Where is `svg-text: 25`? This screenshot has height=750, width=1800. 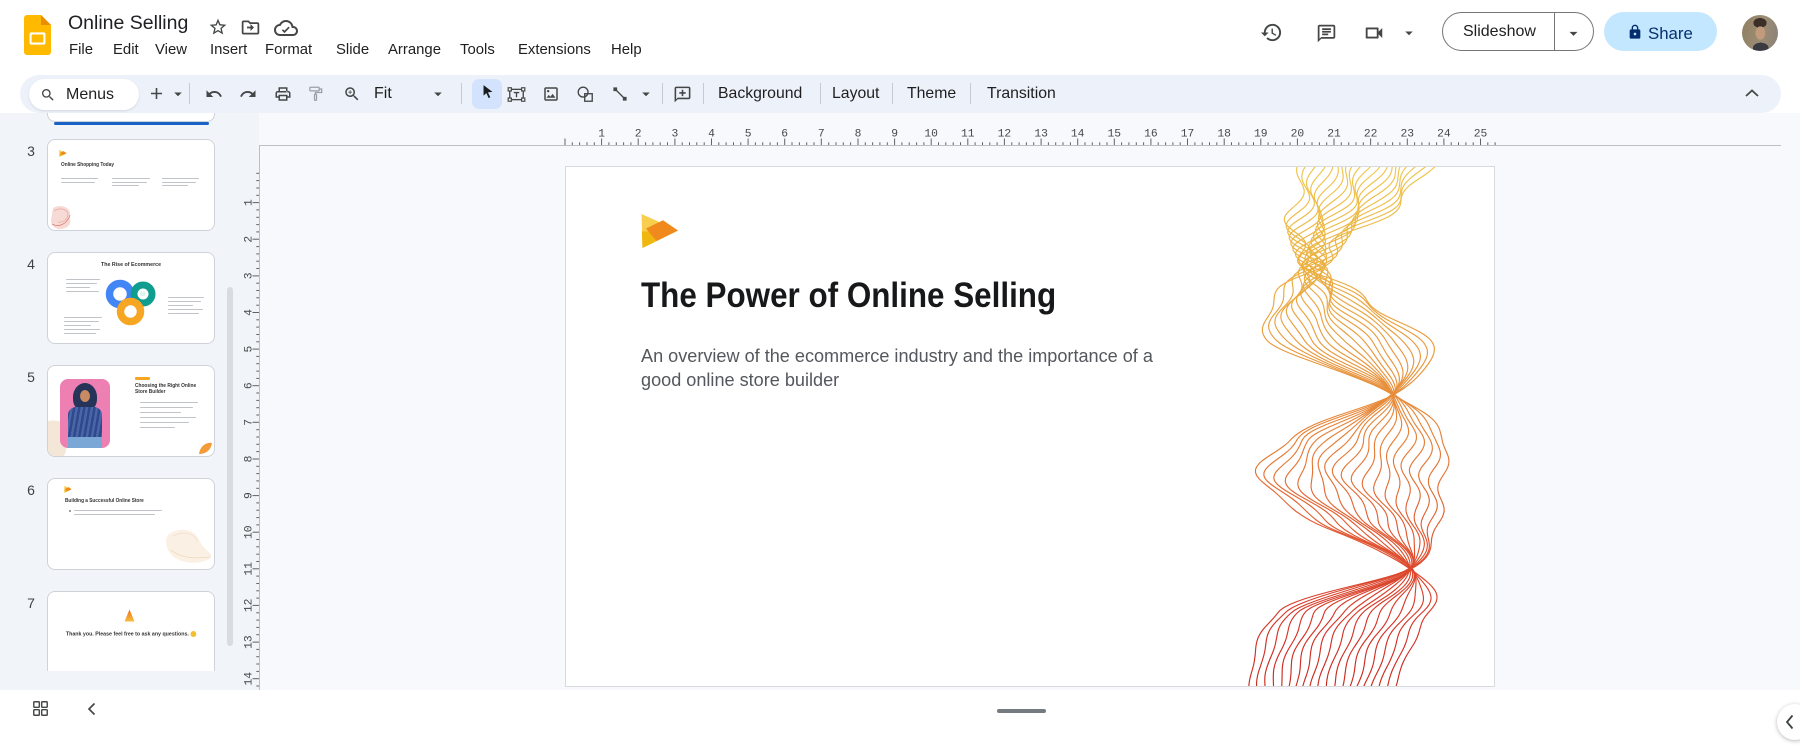
svg-text: 25 is located at coordinates (1481, 135).